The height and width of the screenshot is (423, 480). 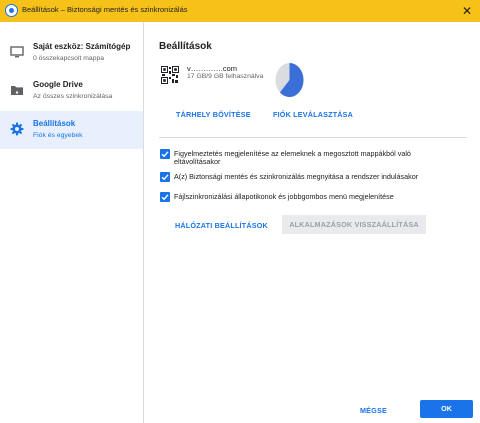 I want to click on ok-button: OK, so click(x=446, y=409).